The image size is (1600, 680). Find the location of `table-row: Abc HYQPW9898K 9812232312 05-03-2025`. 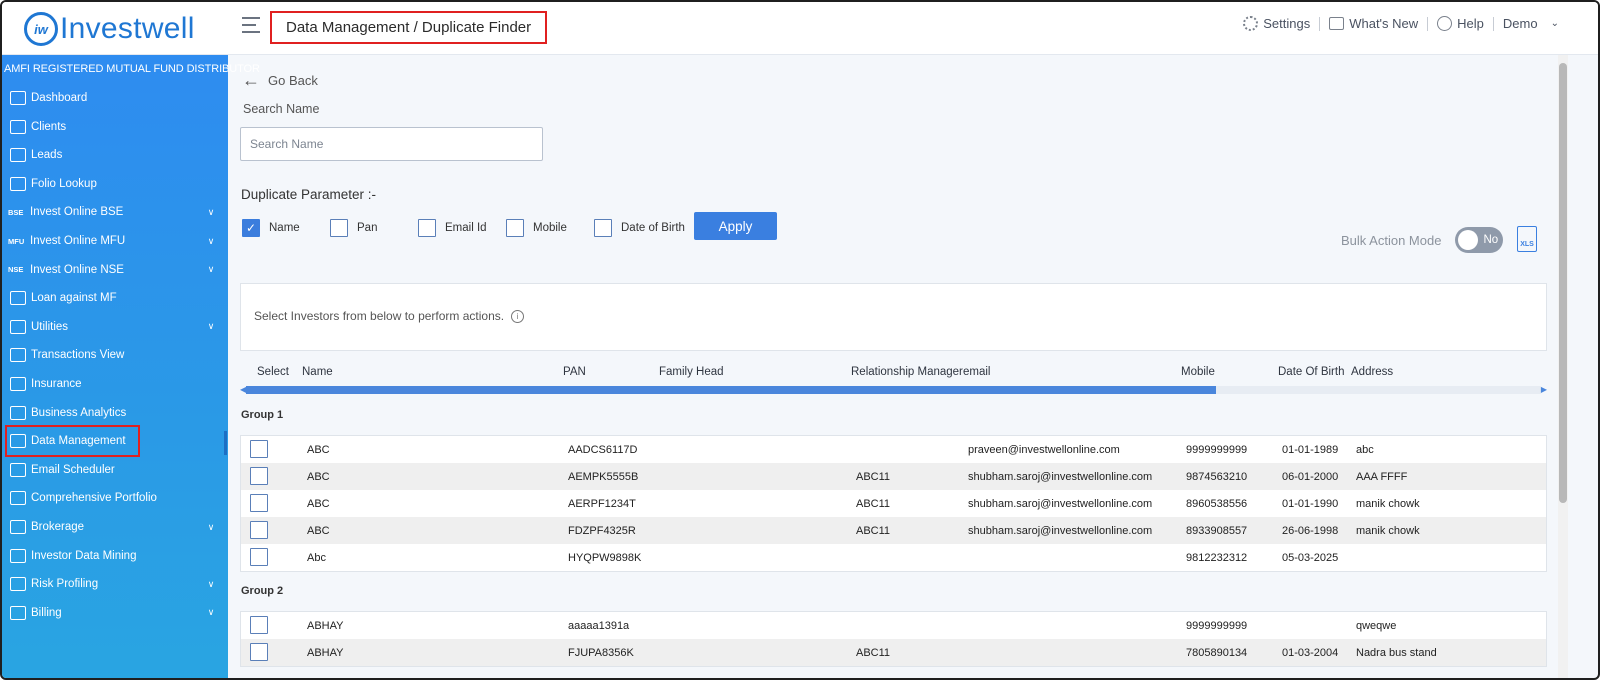

table-row: Abc HYQPW9898K 9812232312 05-03-2025 is located at coordinates (893, 557).